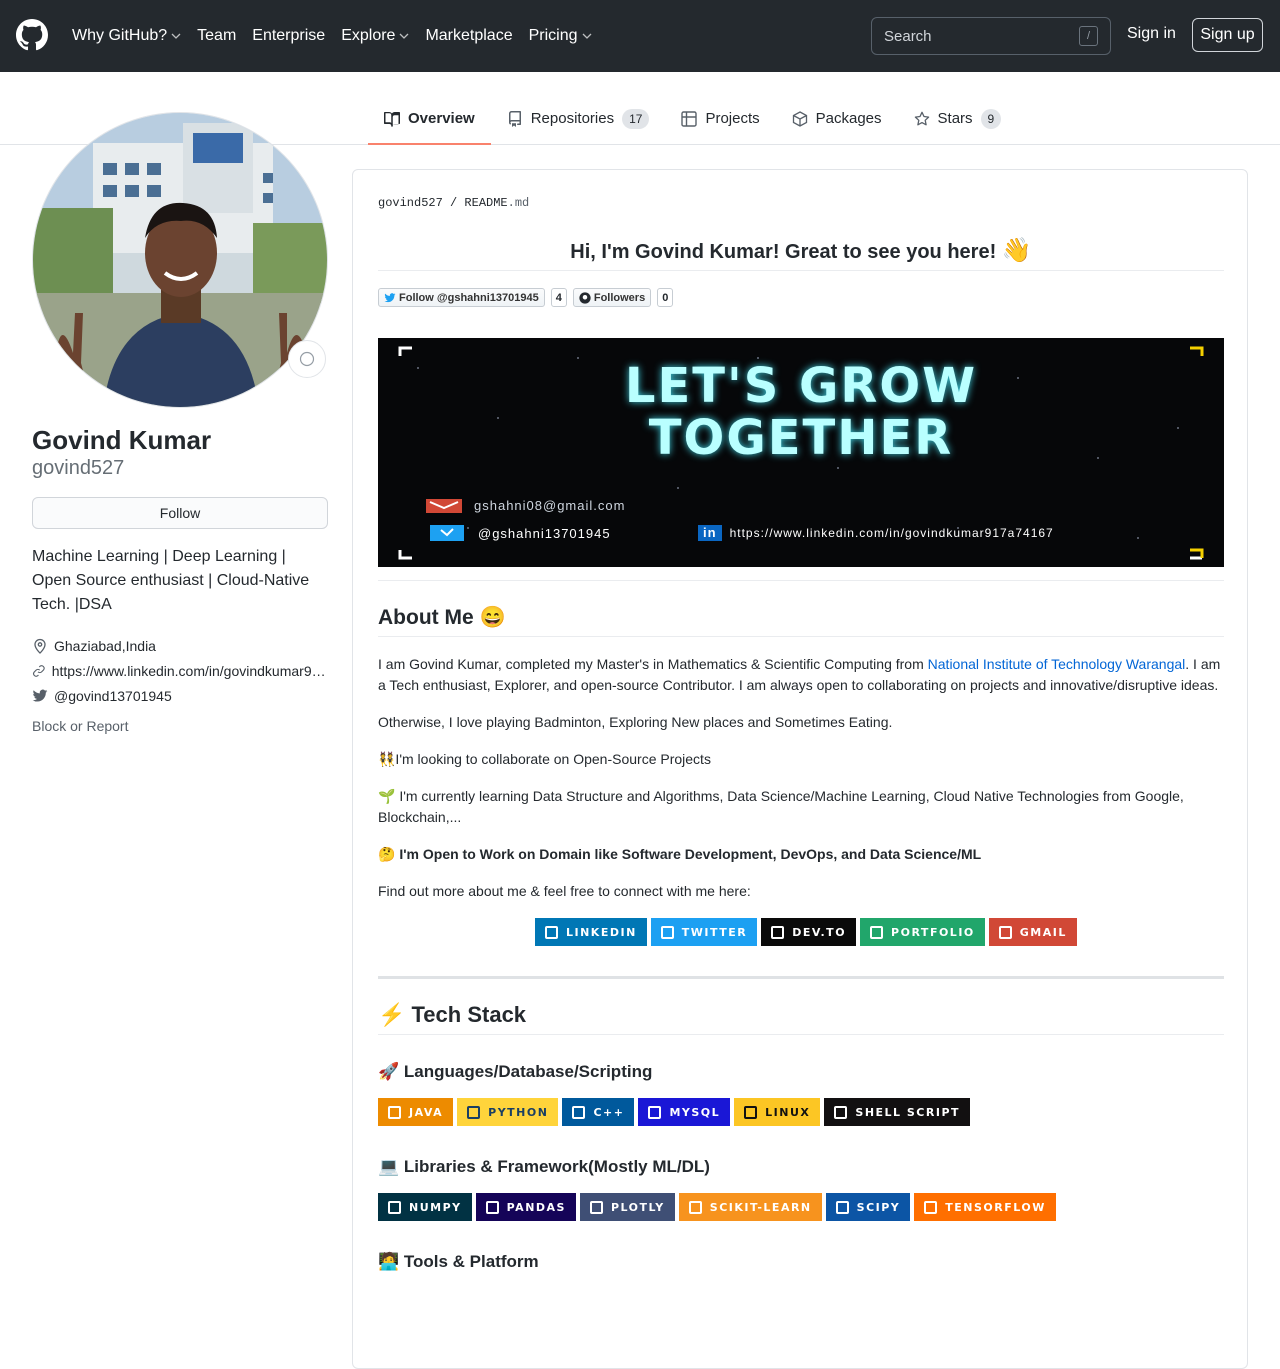 Image resolution: width=1280 pixels, height=1369 pixels. Describe the element at coordinates (182, 696) in the screenshot. I see `profile-twitter: @govind13701945` at that location.